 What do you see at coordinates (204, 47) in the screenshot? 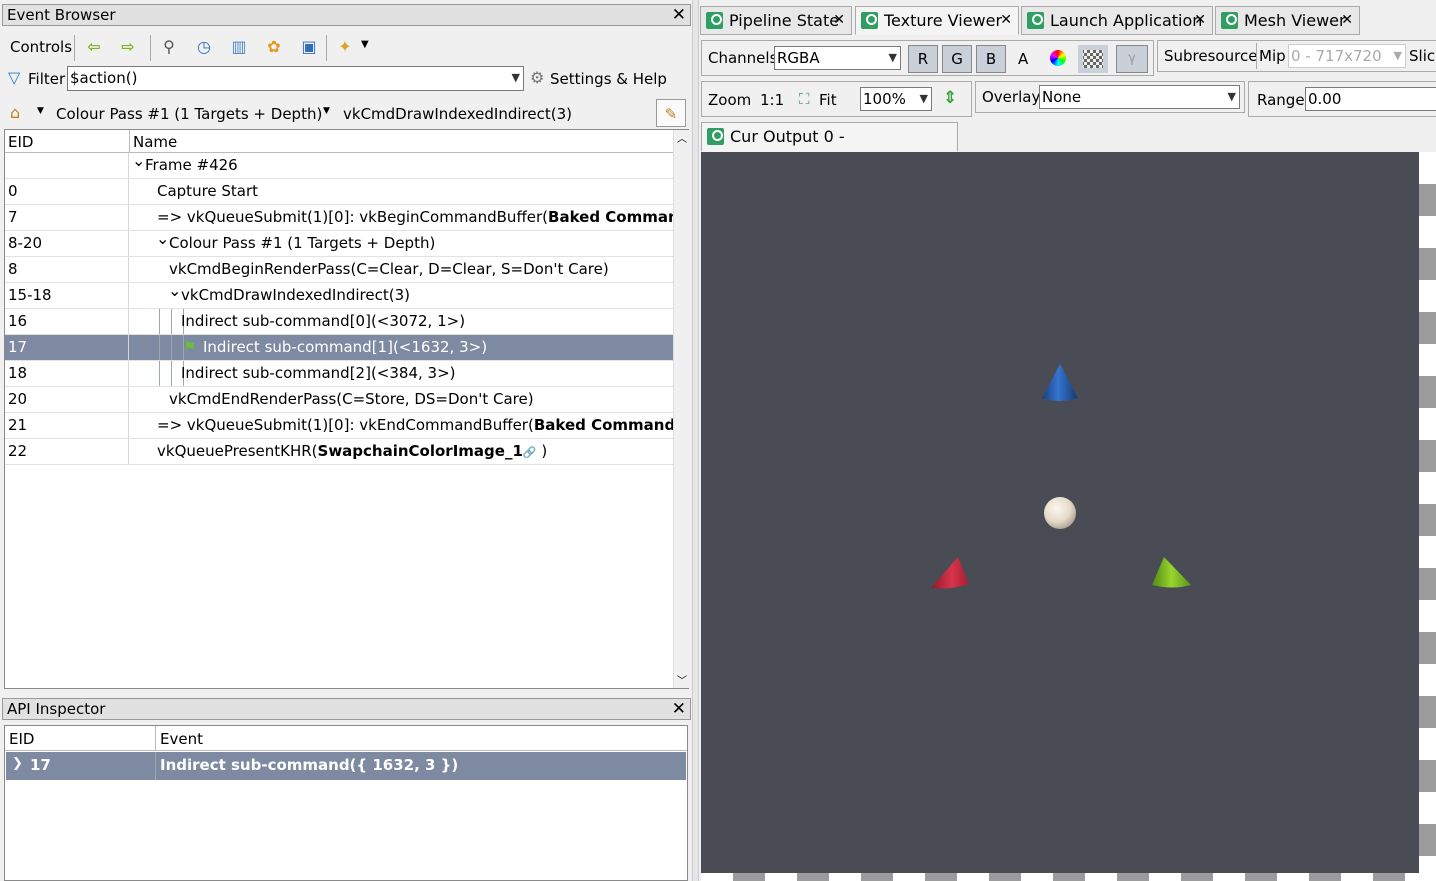
I see `clock-icon: ◷` at bounding box center [204, 47].